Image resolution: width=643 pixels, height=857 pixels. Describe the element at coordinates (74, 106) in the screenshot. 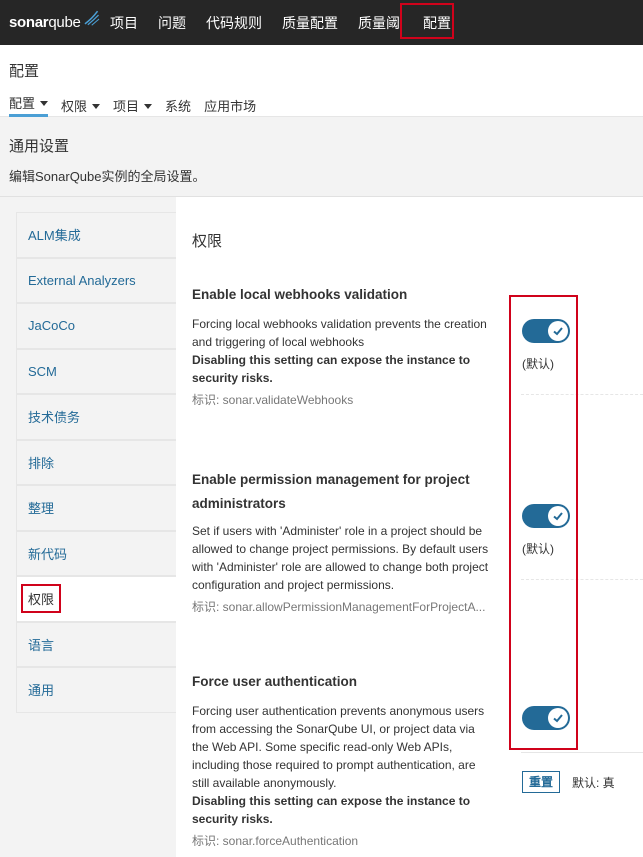

I see `subnav-label: 权限` at that location.